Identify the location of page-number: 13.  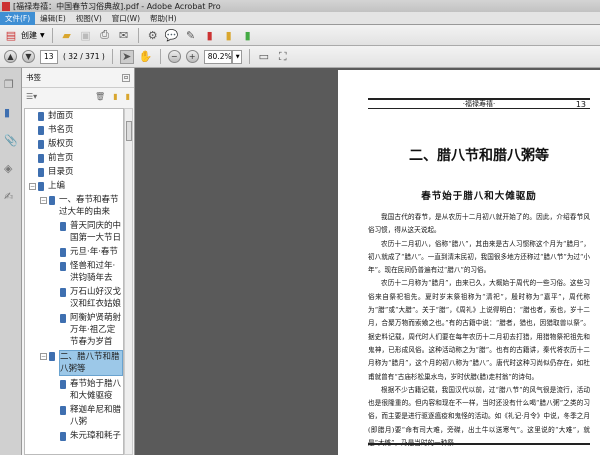
(580, 104).